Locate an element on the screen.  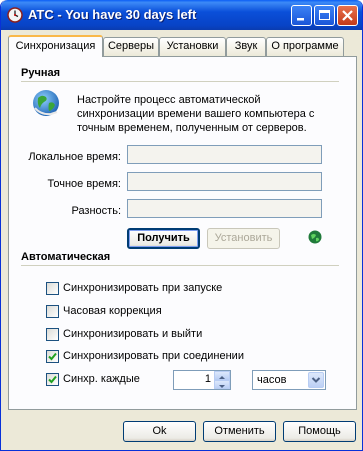
exact-time-field is located at coordinates (224, 181).